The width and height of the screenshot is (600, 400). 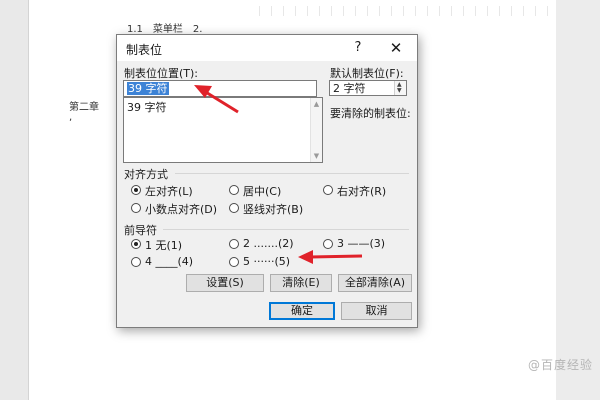 What do you see at coordinates (316, 156) in the screenshot?
I see `scroll-down-icon: ▼` at bounding box center [316, 156].